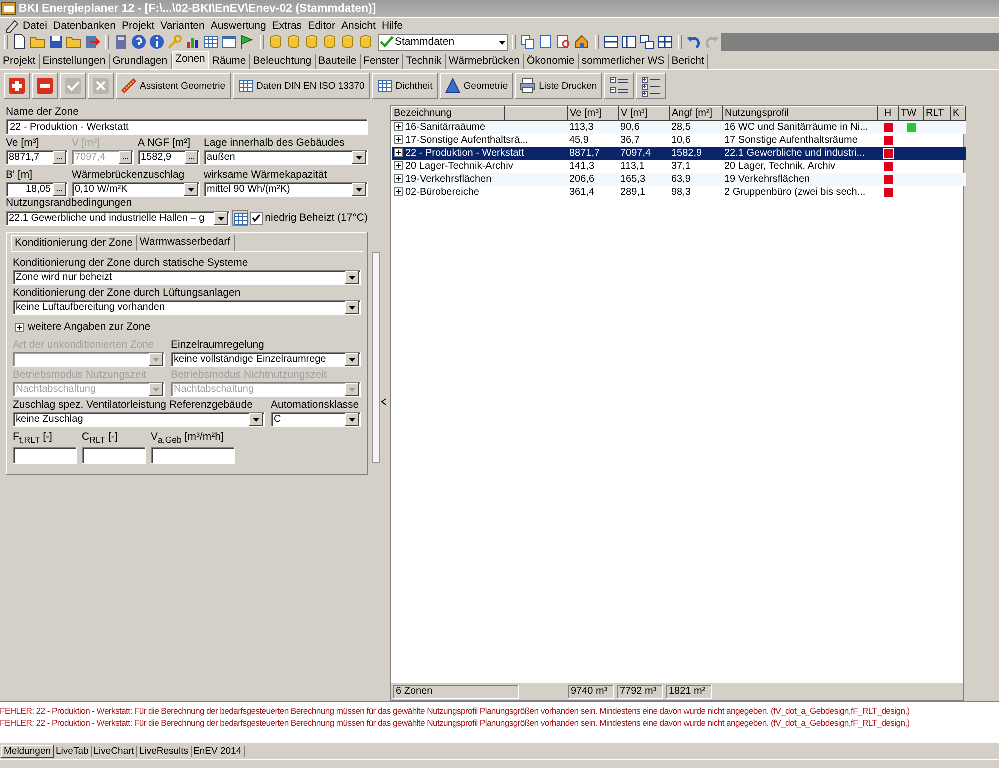 The image size is (999, 768). I want to click on tab: Fenster, so click(382, 61).